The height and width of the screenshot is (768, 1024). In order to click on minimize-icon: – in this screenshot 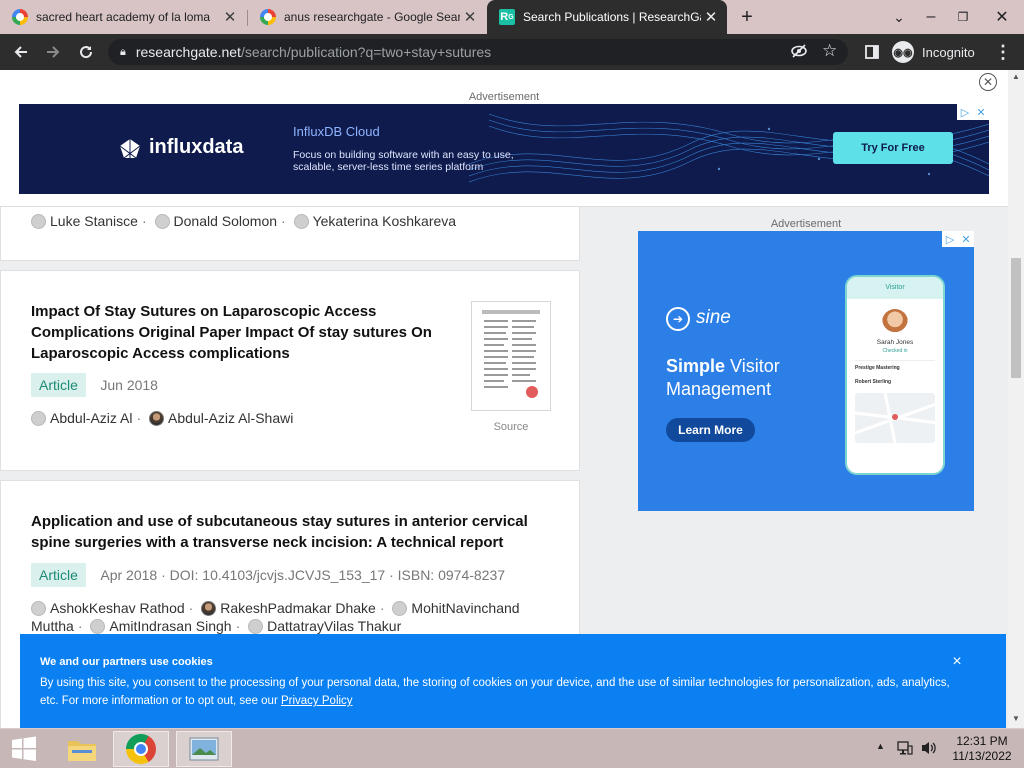, I will do `click(931, 17)`.